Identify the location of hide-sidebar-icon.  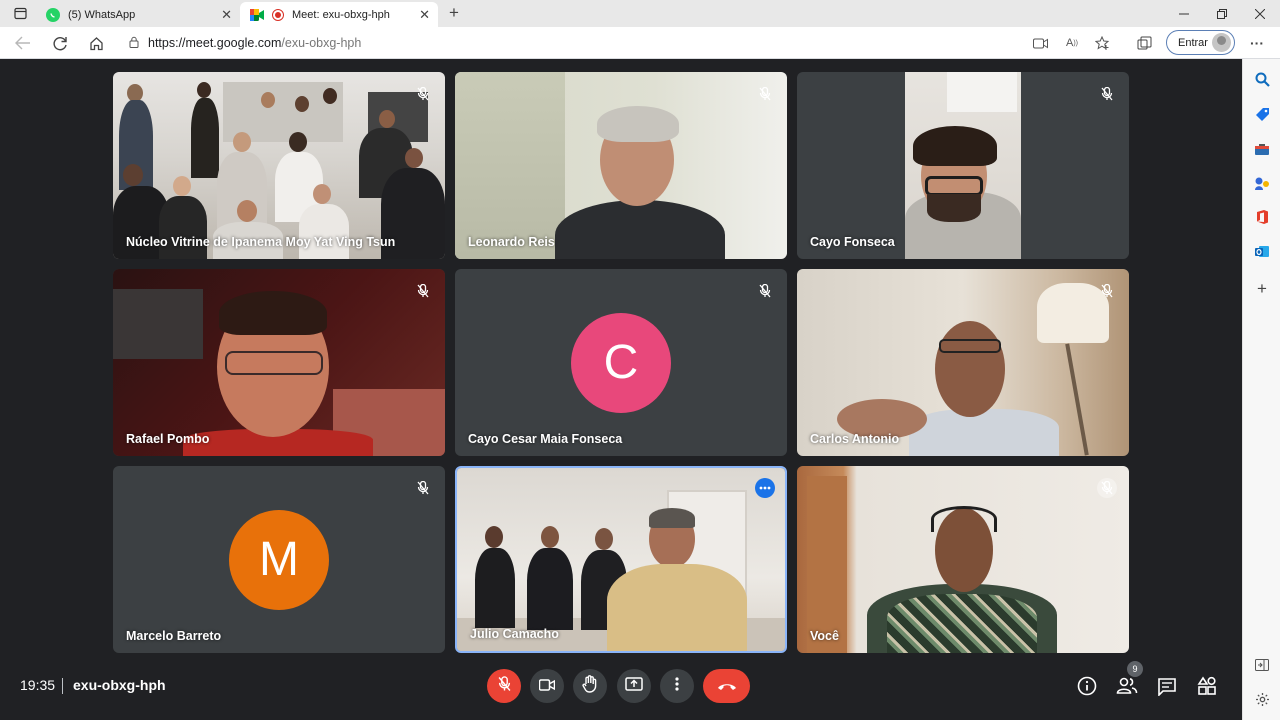
(1262, 665).